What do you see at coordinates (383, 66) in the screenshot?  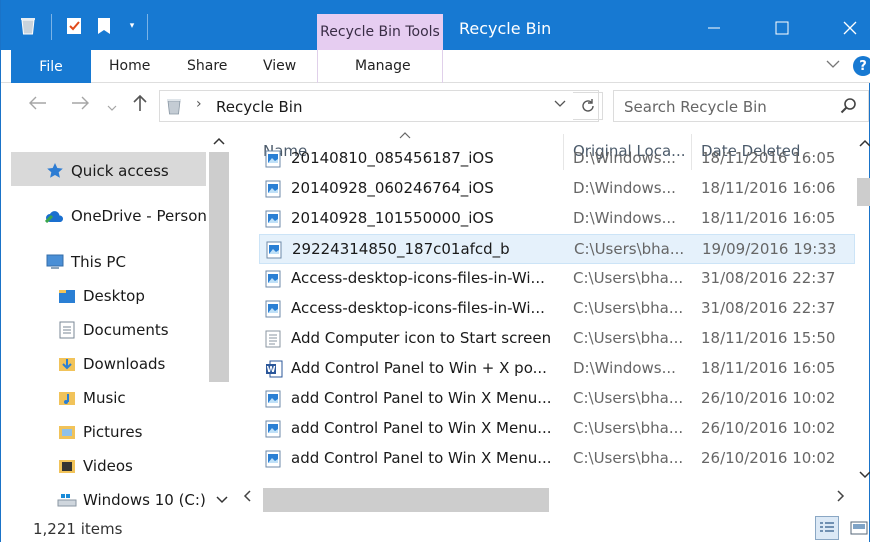 I see `tab-manage: Manage` at bounding box center [383, 66].